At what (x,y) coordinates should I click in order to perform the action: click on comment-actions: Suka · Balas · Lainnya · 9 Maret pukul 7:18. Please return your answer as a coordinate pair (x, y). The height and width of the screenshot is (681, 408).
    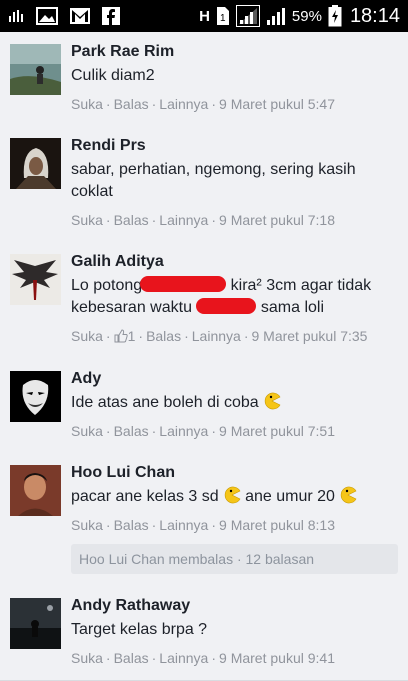
    Looking at the image, I should click on (235, 220).